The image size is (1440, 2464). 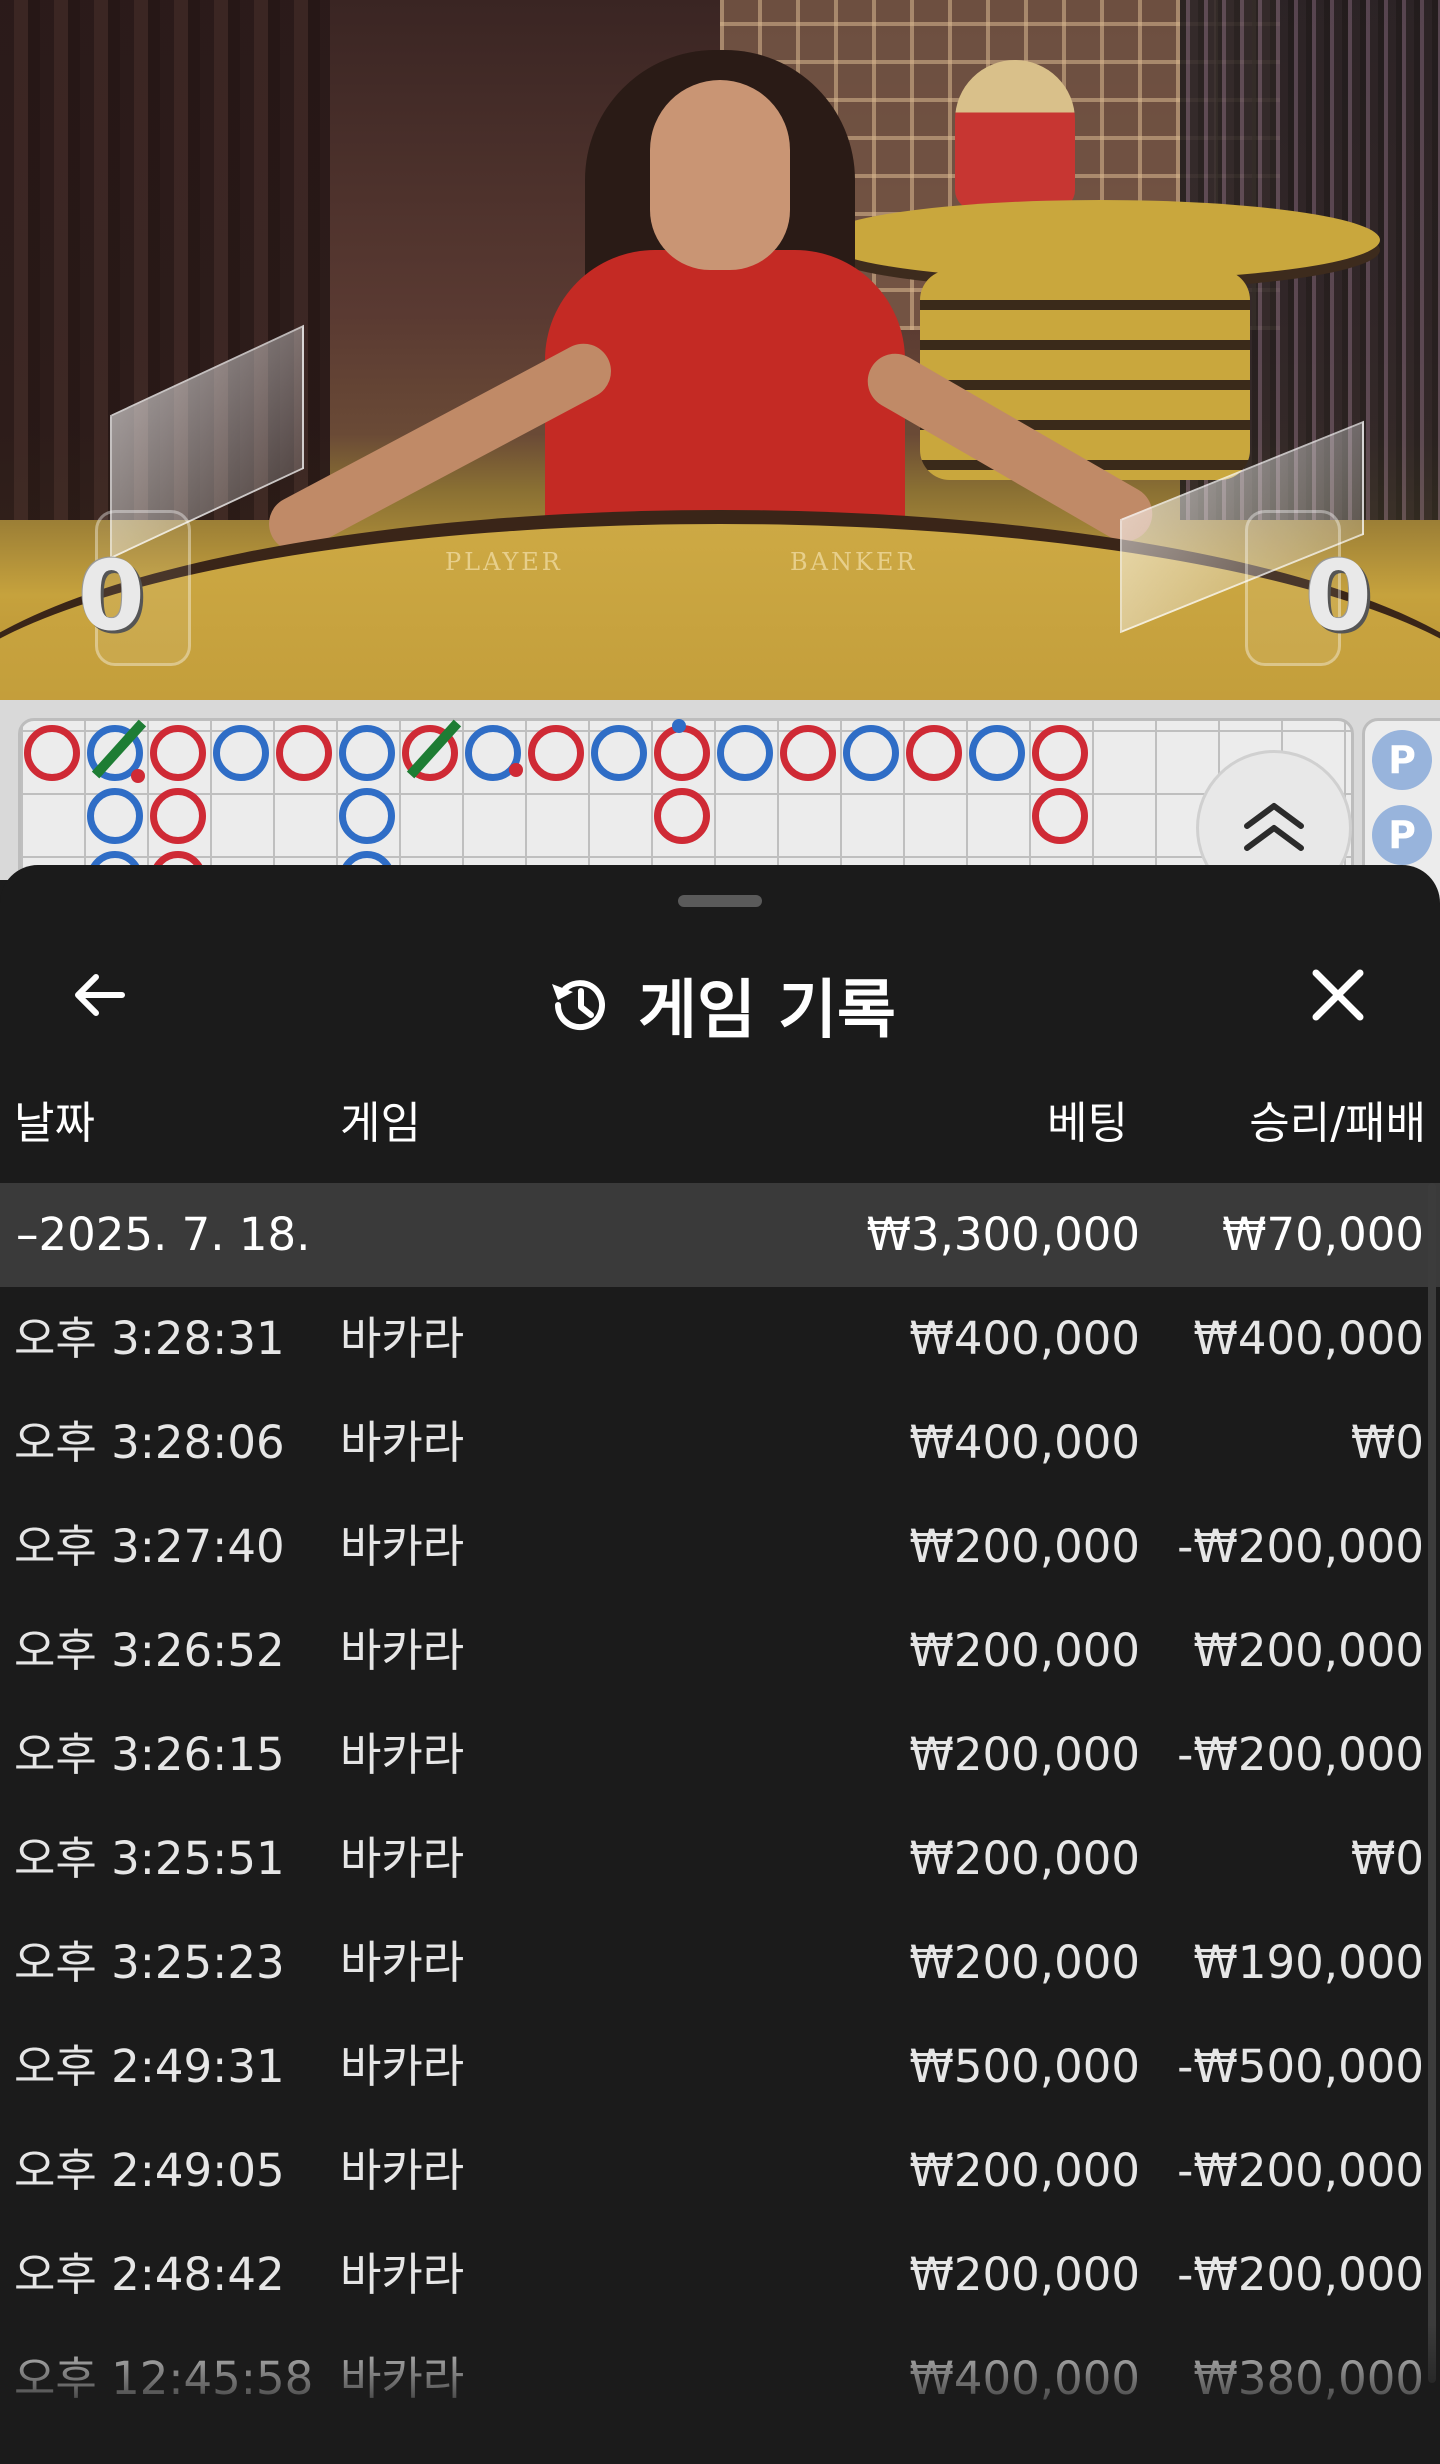 I want to click on row-time: 오후 3:28:06, so click(x=149, y=1442).